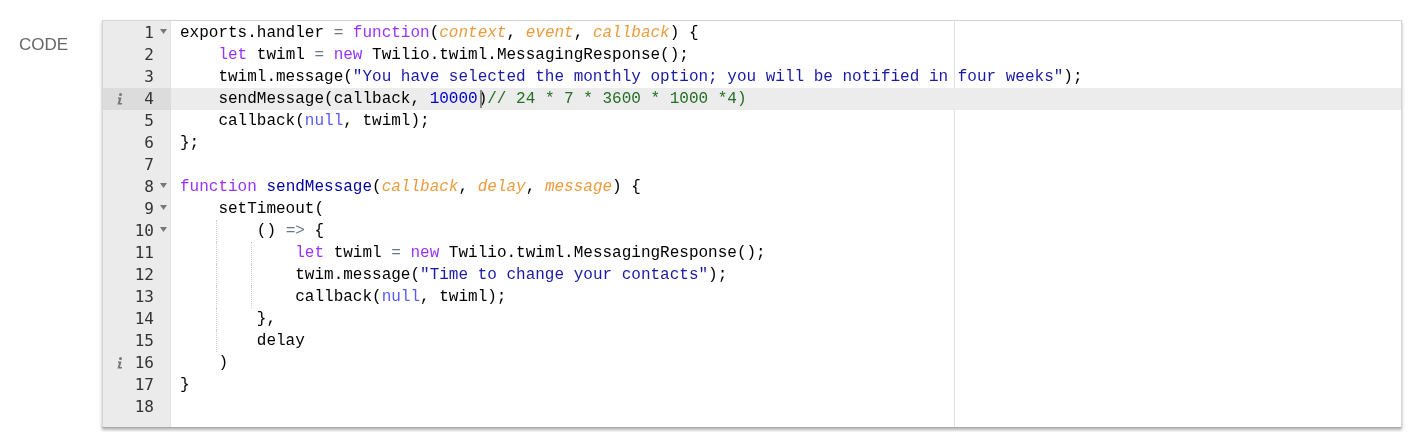 The height and width of the screenshot is (432, 1408). Describe the element at coordinates (149, 77) in the screenshot. I see `line-number: 3` at that location.